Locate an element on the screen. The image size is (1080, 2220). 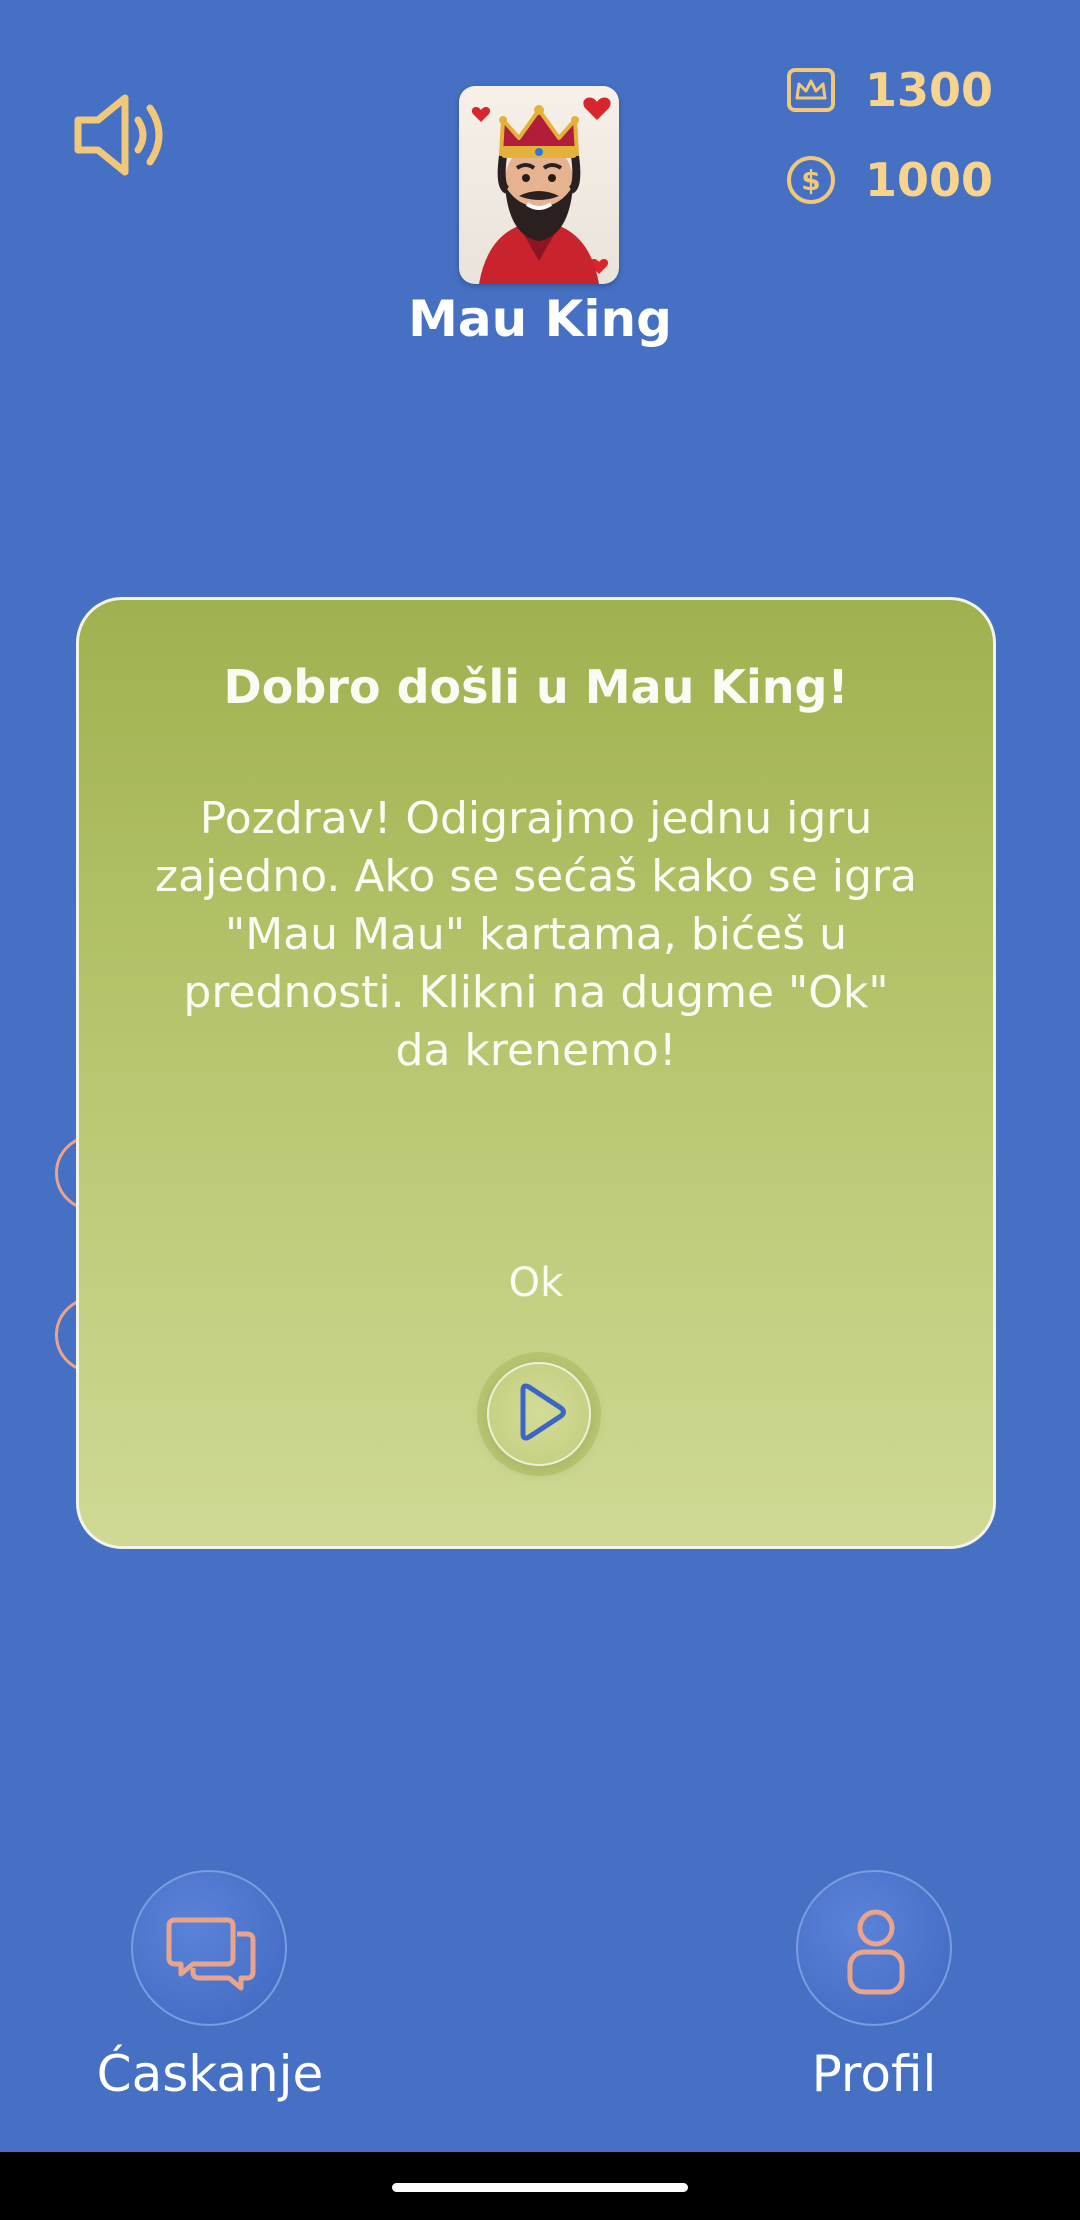
profile-button is located at coordinates (874, 1948).